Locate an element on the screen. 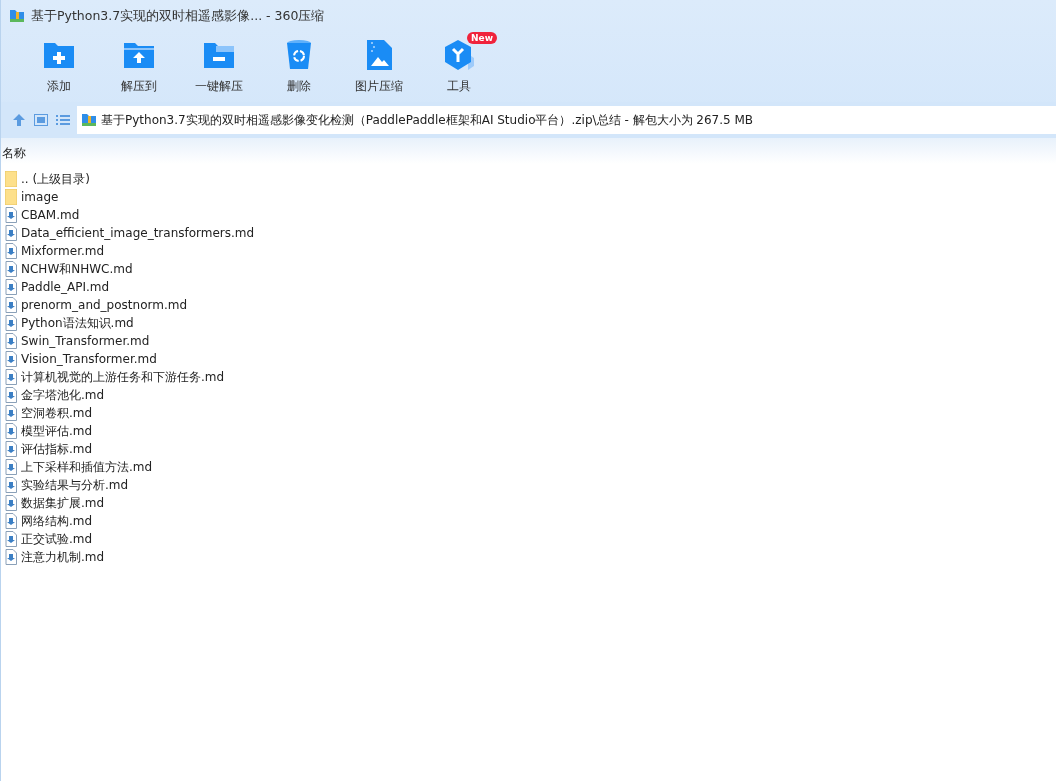  thumbnail-view-icon is located at coordinates (41, 120).